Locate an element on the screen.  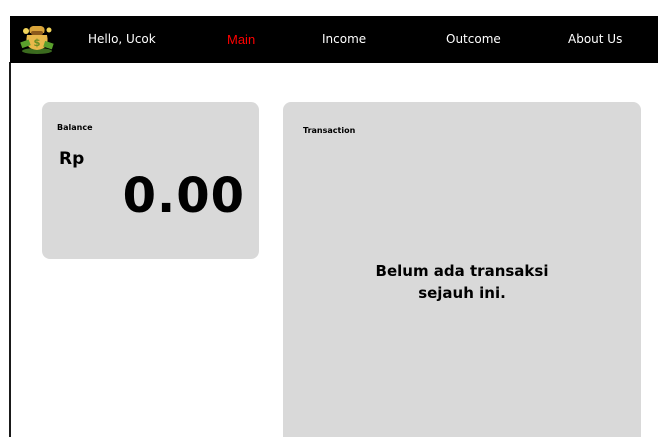
nav-item-main: Main is located at coordinates (241, 39).